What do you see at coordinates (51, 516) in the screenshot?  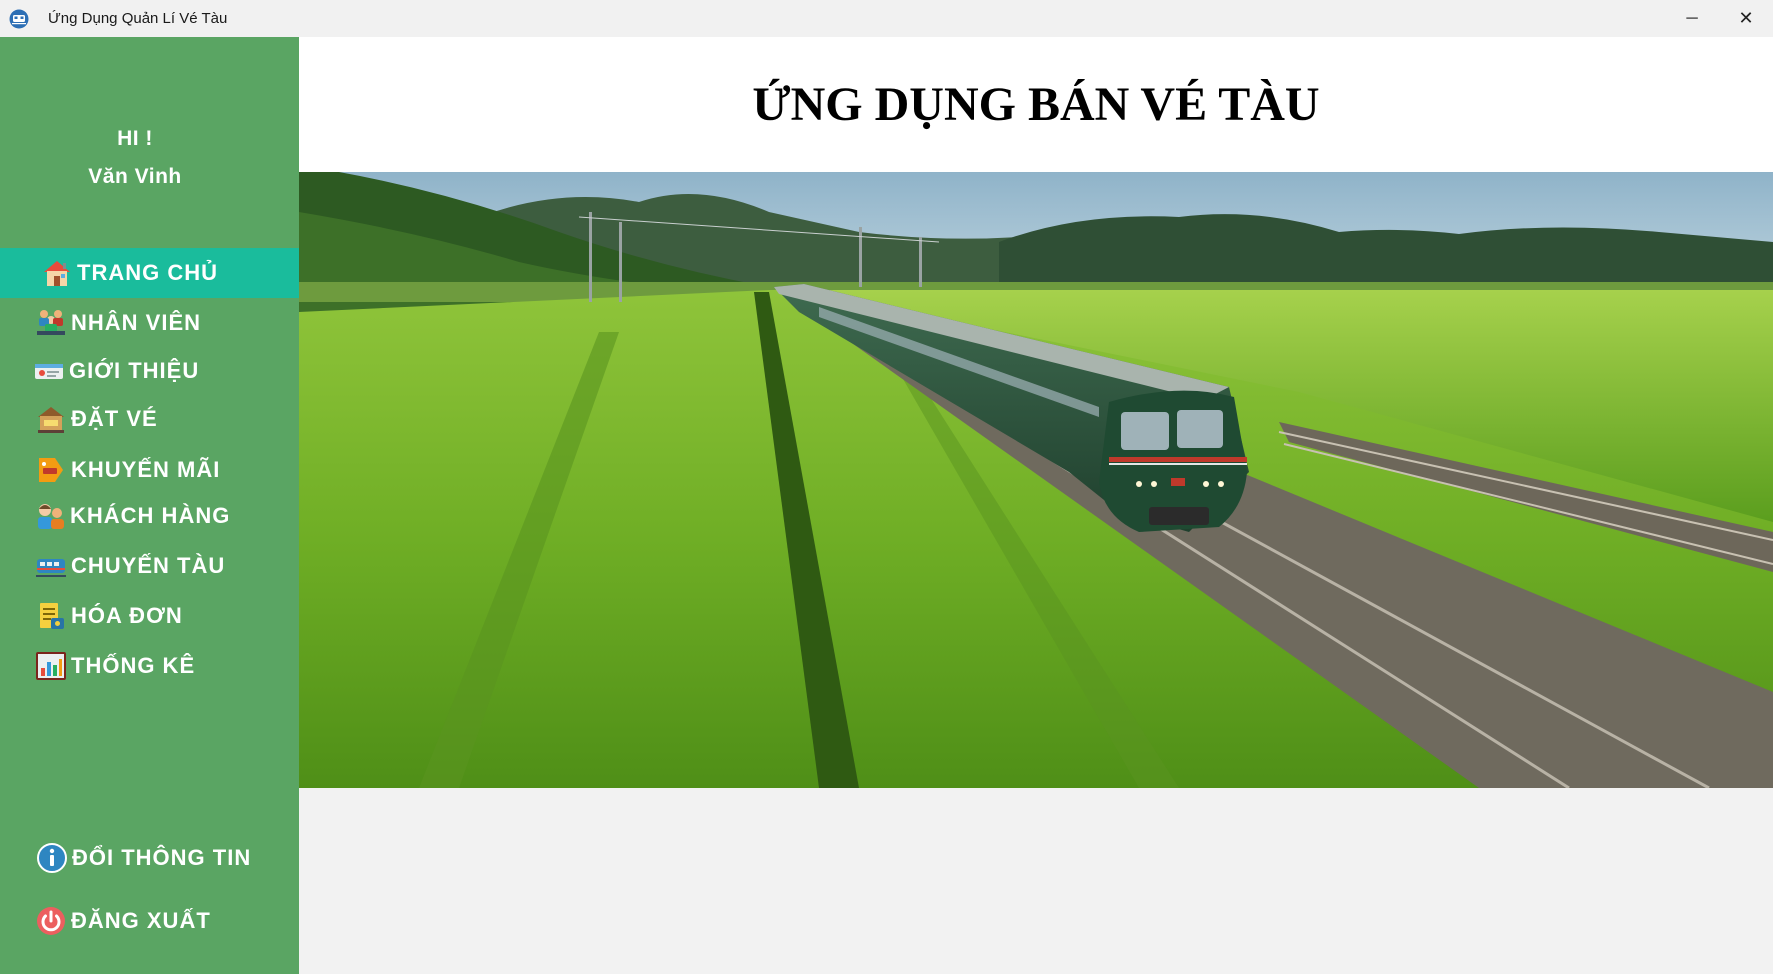 I see `customer-icon` at bounding box center [51, 516].